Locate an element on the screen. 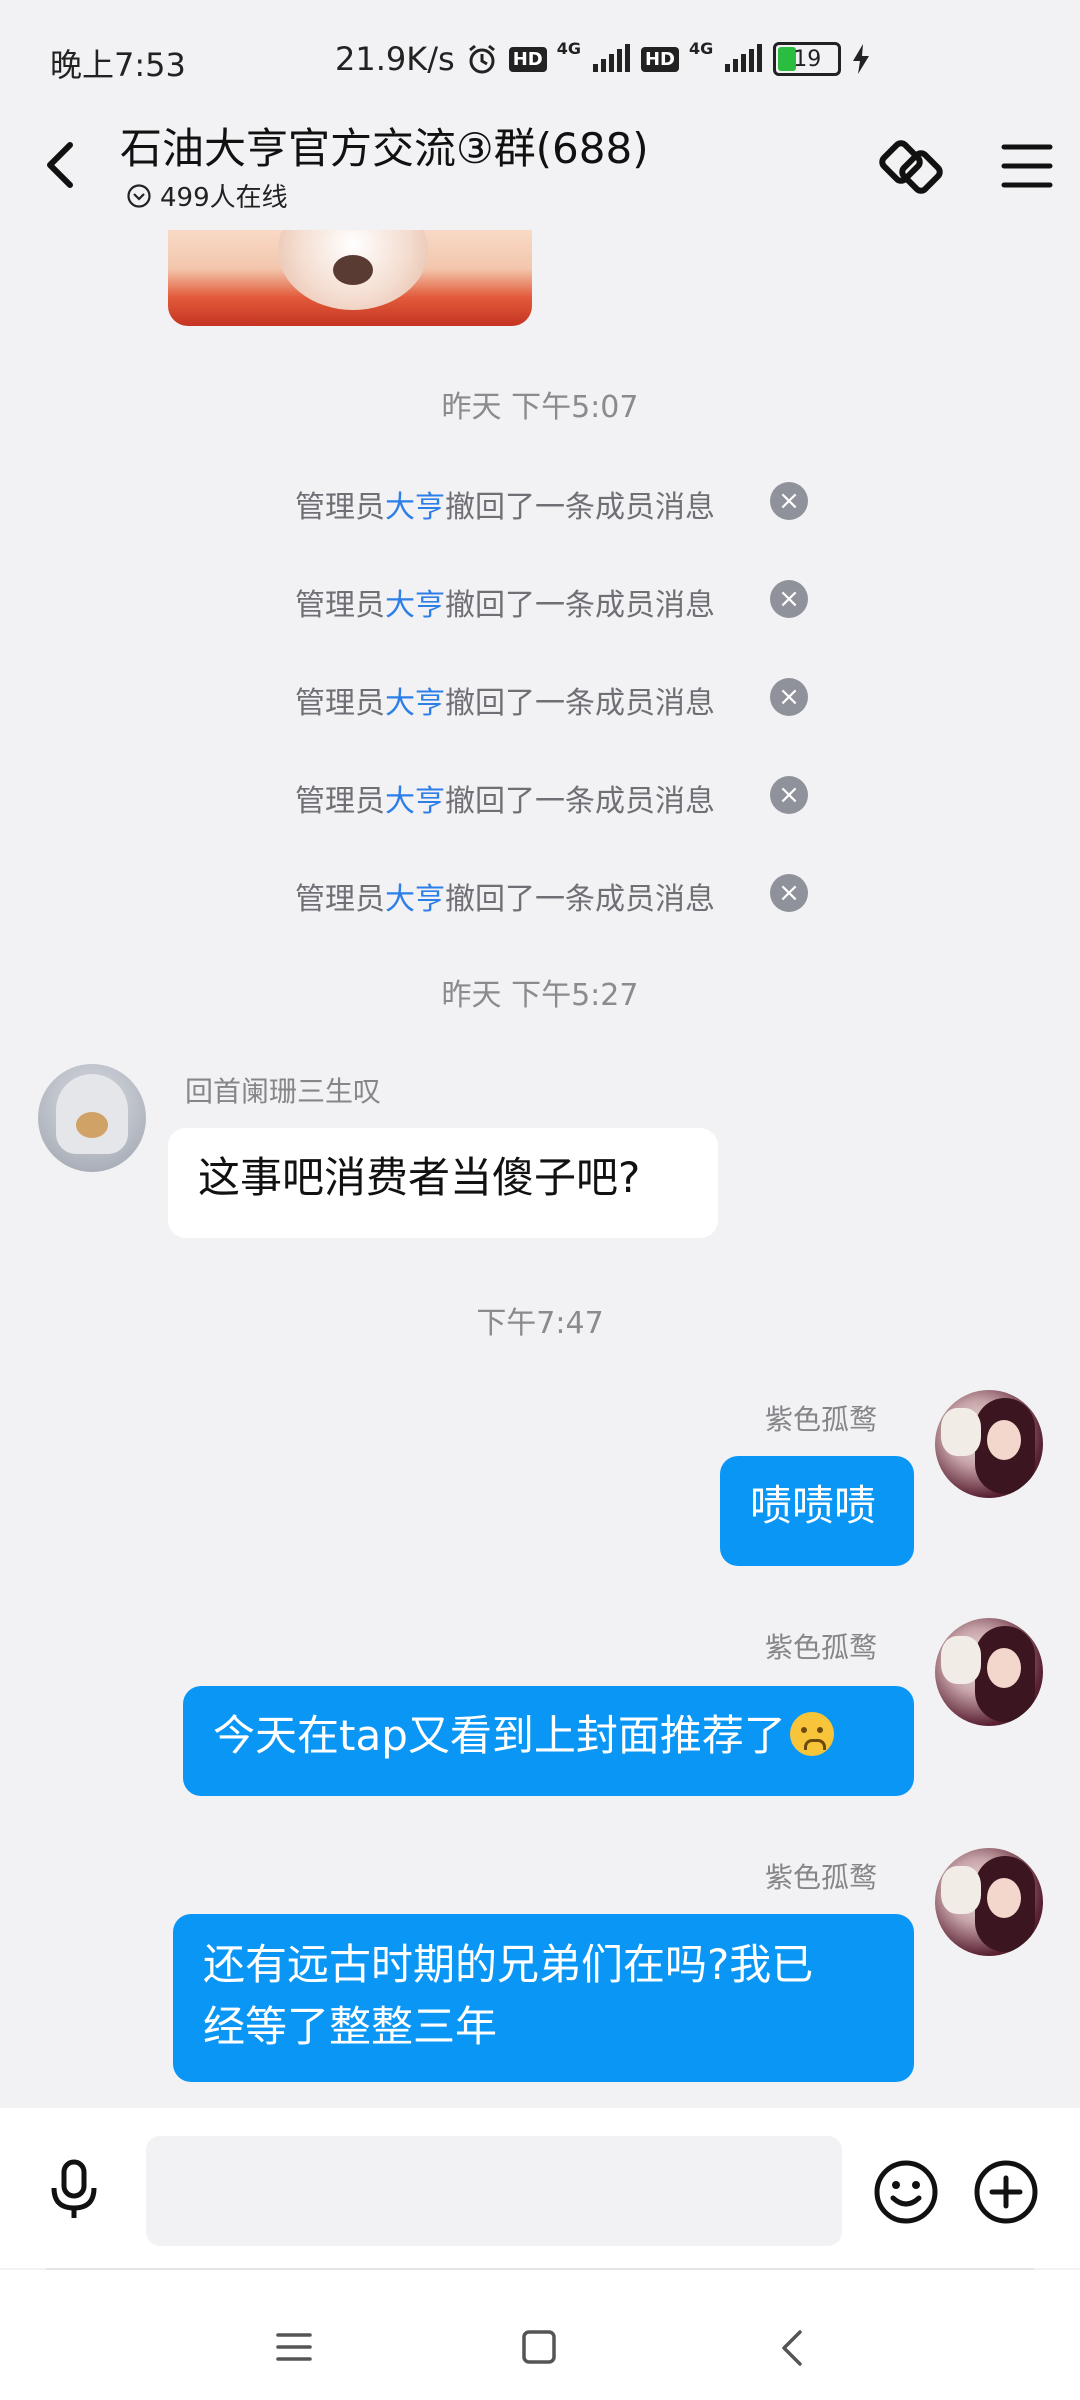 The image size is (1080, 2400). menu-nav-icon is located at coordinates (294, 2347).